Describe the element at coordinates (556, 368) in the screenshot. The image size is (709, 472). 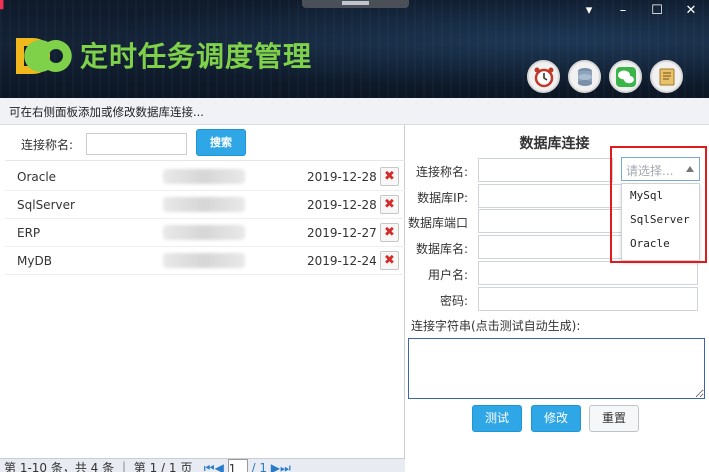
I see `conn-string-textarea` at that location.